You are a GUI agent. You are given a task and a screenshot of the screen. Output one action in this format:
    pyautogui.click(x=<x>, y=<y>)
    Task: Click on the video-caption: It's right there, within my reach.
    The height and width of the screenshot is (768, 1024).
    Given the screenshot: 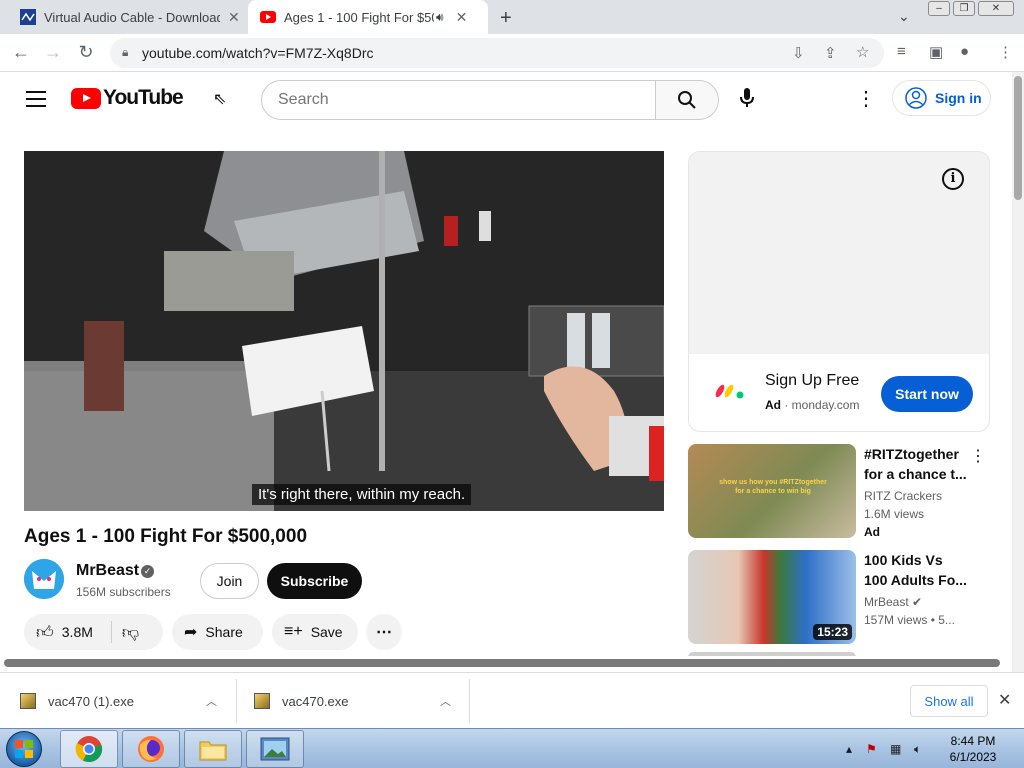 What is the action you would take?
    pyautogui.click(x=362, y=494)
    